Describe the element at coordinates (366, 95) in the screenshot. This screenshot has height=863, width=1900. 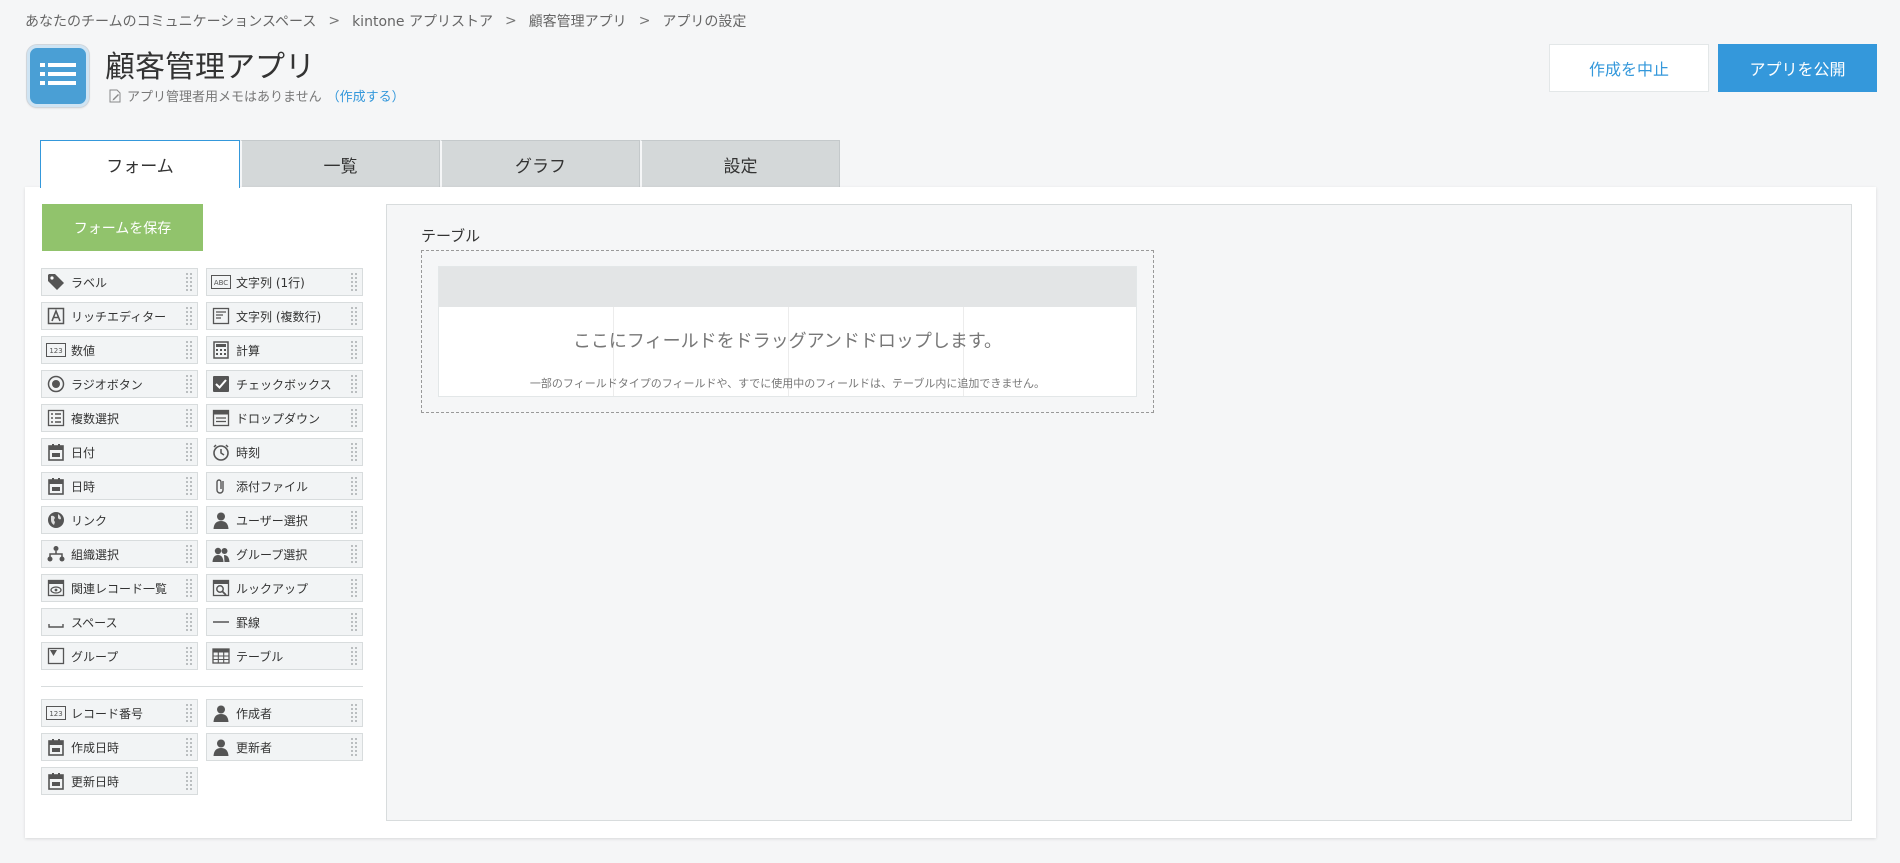
I see `create-memo-link: （作成する）` at that location.